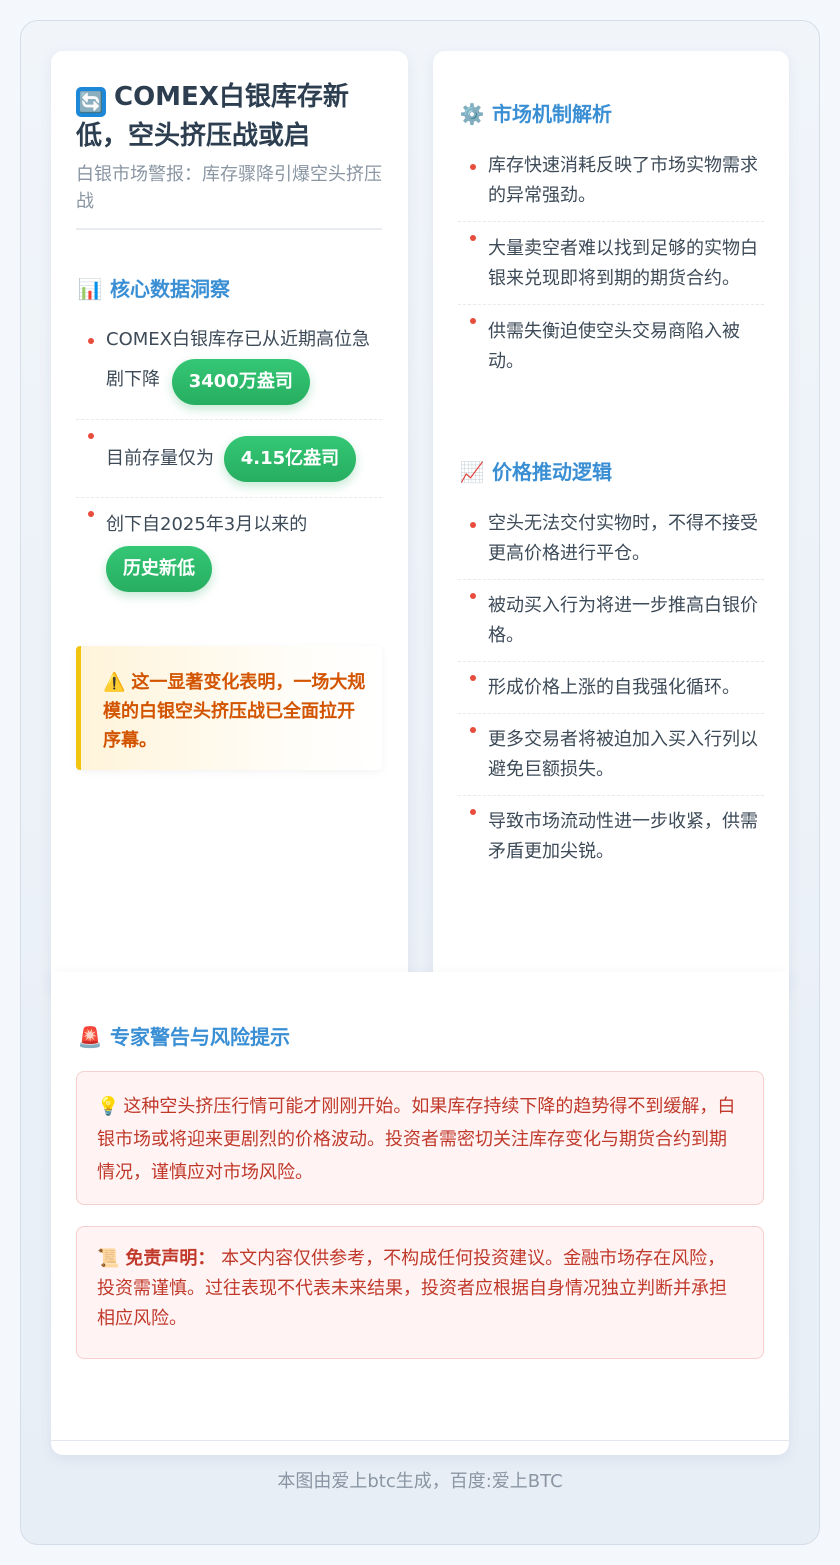  I want to click on insight-callout: ⚠️ 这一显著变化表明，一场大规模的白银空头挤压战已全面拉开序幕。, so click(229, 708).